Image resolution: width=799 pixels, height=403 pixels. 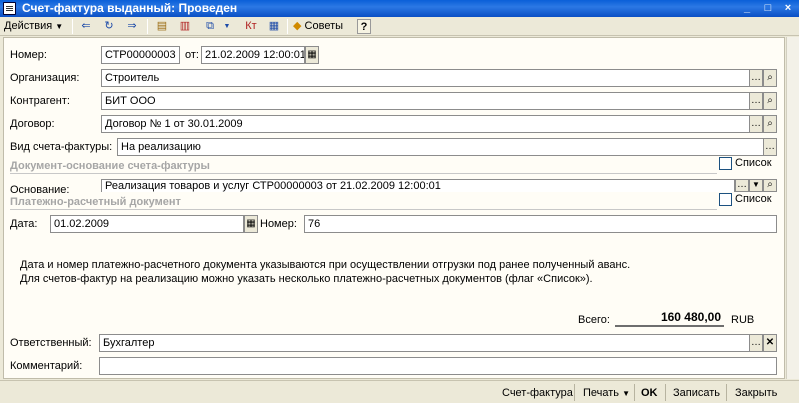 What do you see at coordinates (792, 208) in the screenshot?
I see `vertical-scrollbar` at bounding box center [792, 208].